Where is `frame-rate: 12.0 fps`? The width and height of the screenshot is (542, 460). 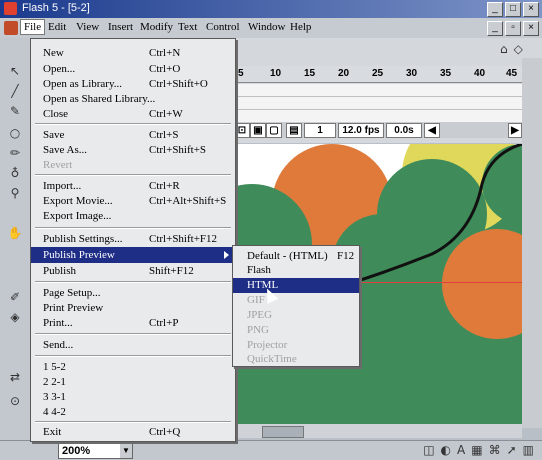 frame-rate: 12.0 fps is located at coordinates (361, 130).